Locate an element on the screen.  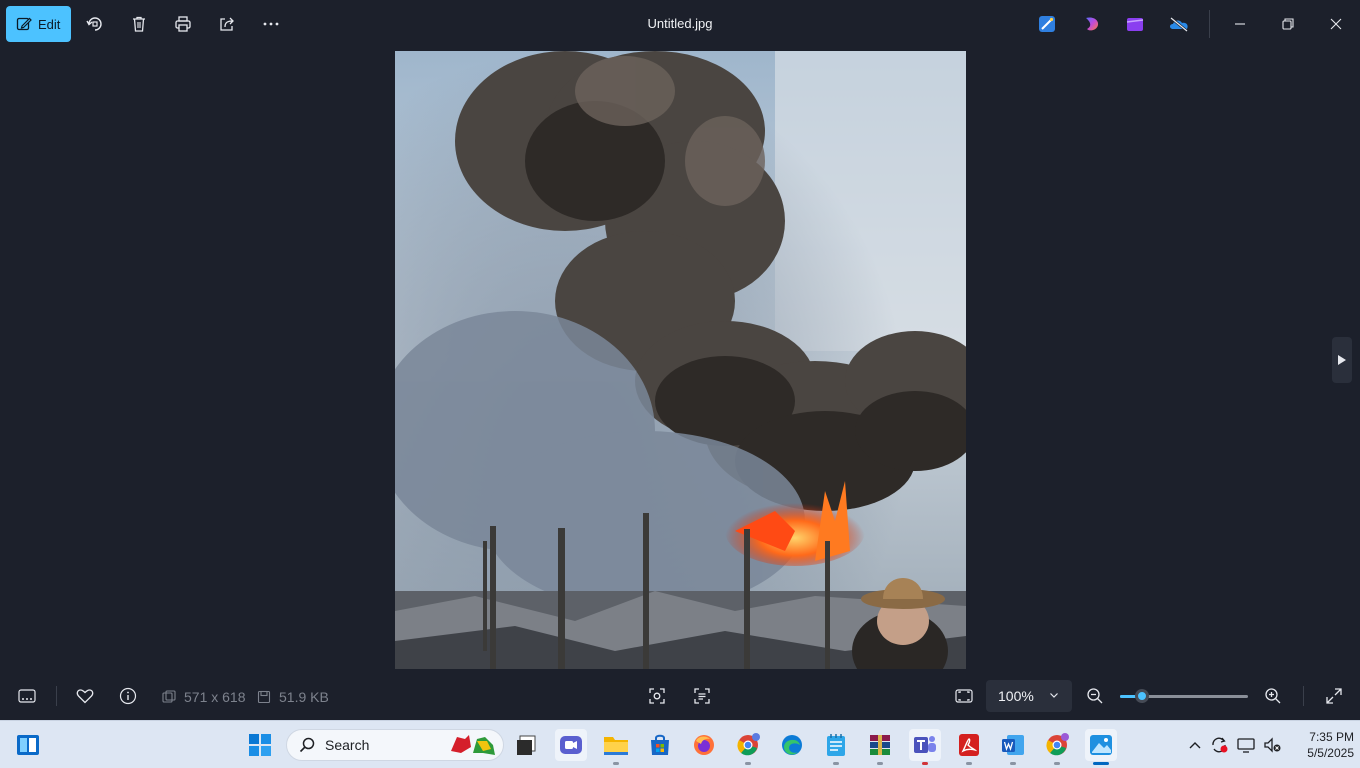
chevron-right-icon is located at coordinates (1342, 360).